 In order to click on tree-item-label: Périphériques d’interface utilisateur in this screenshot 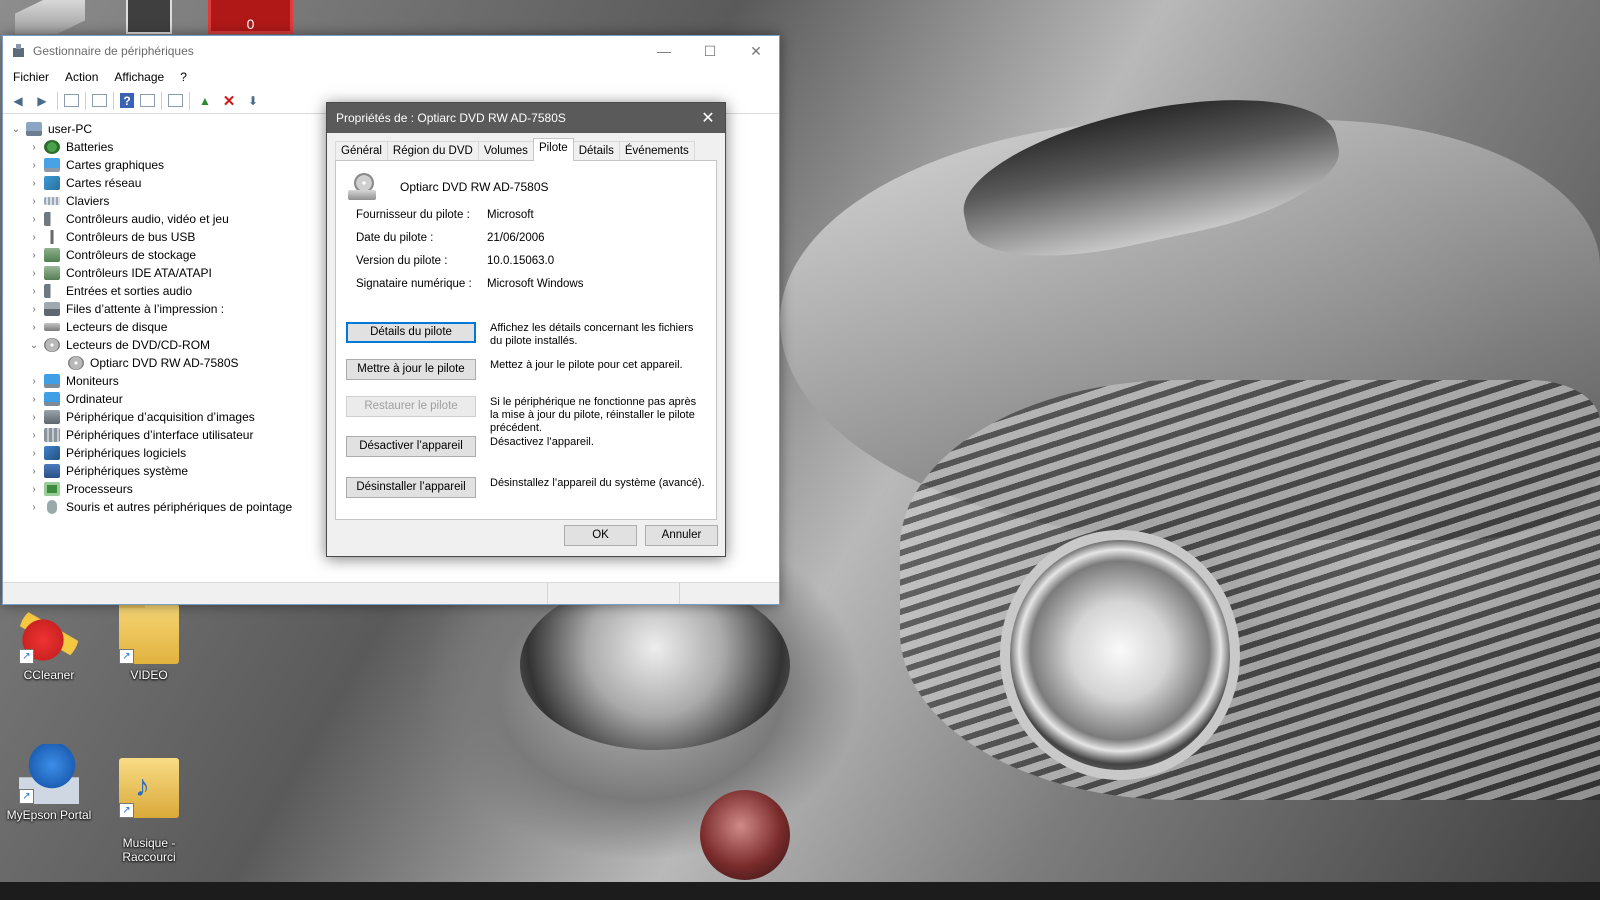, I will do `click(160, 435)`.